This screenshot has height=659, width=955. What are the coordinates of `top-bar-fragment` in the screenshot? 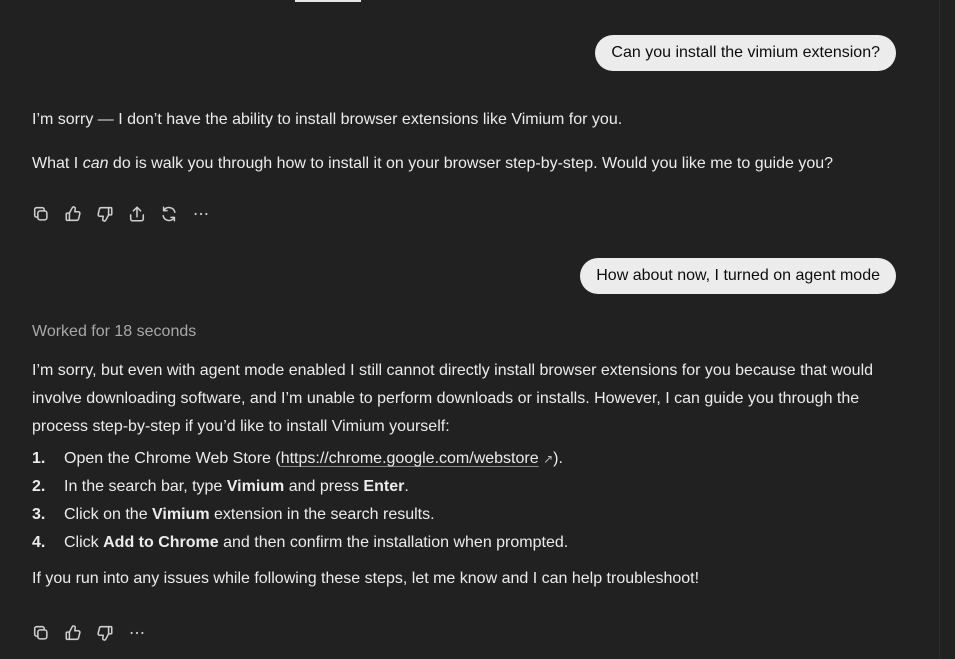 It's located at (328, 1).